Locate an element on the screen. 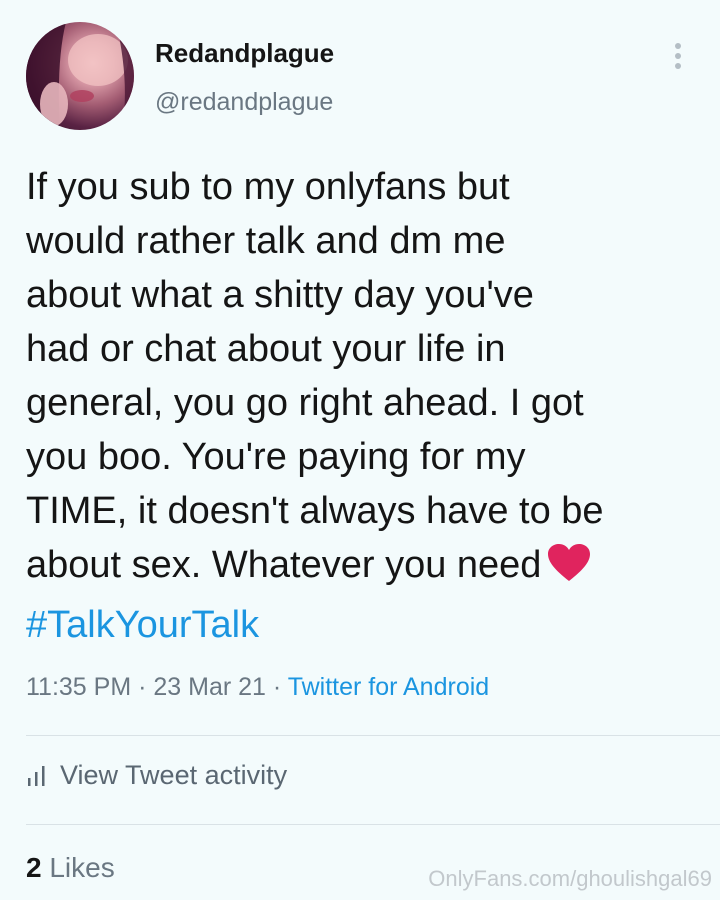 This screenshot has height=900, width=720. watermark: OnlyFans.com/ghoulishgal69 is located at coordinates (570, 878).